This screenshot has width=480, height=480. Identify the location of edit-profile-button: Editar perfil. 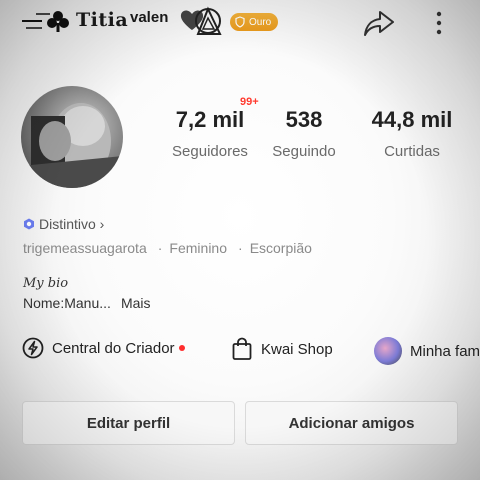
(128, 423).